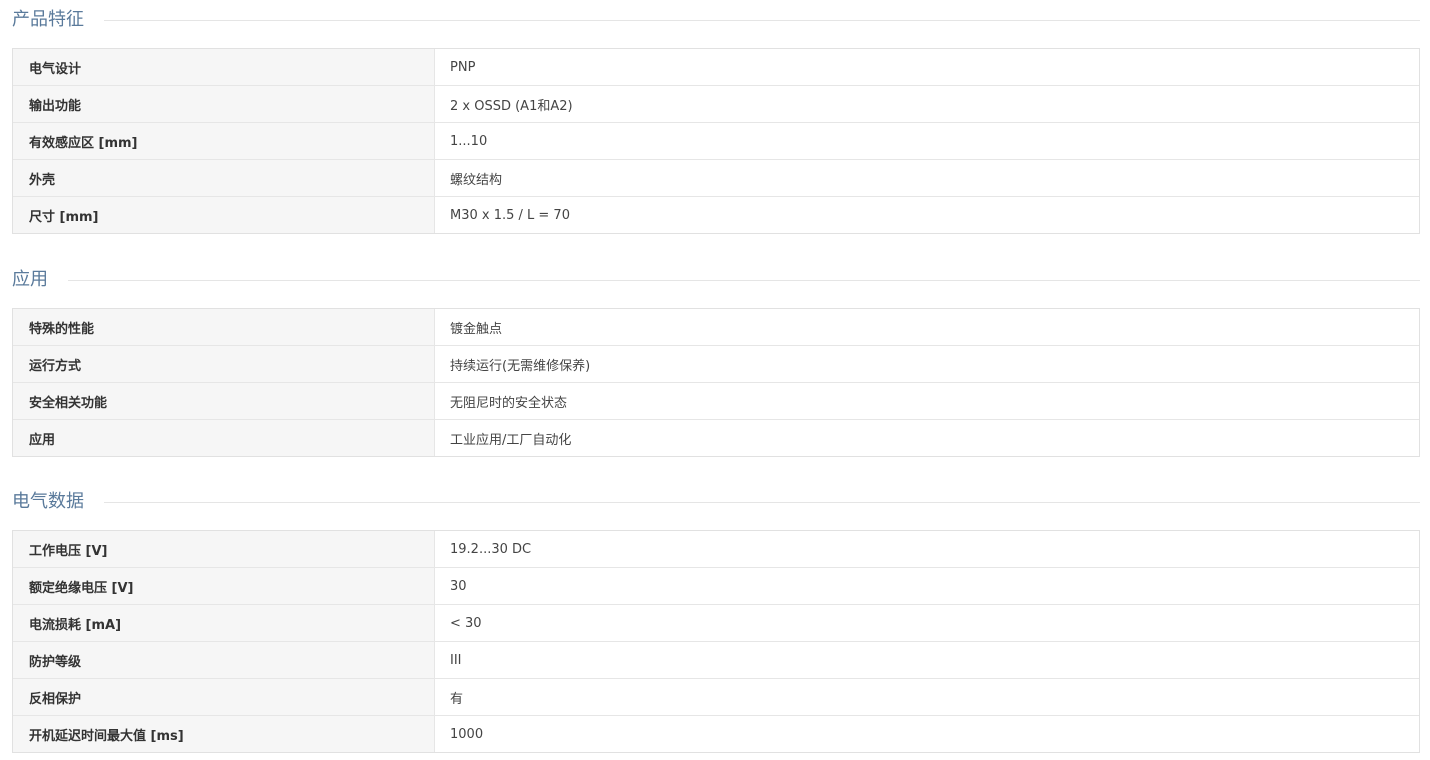  What do you see at coordinates (224, 327) in the screenshot?
I see `spec-label: 特殊的性能` at bounding box center [224, 327].